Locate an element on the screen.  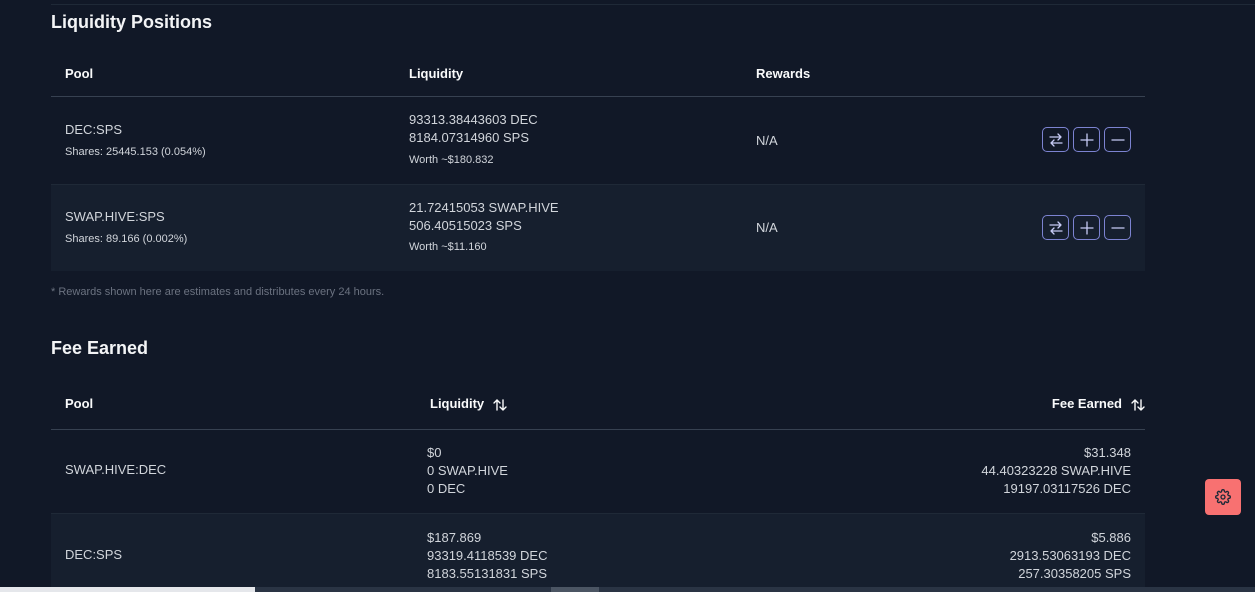
fee-amount-1: 44.40323228 SWAP.HIVE is located at coordinates (1056, 470).